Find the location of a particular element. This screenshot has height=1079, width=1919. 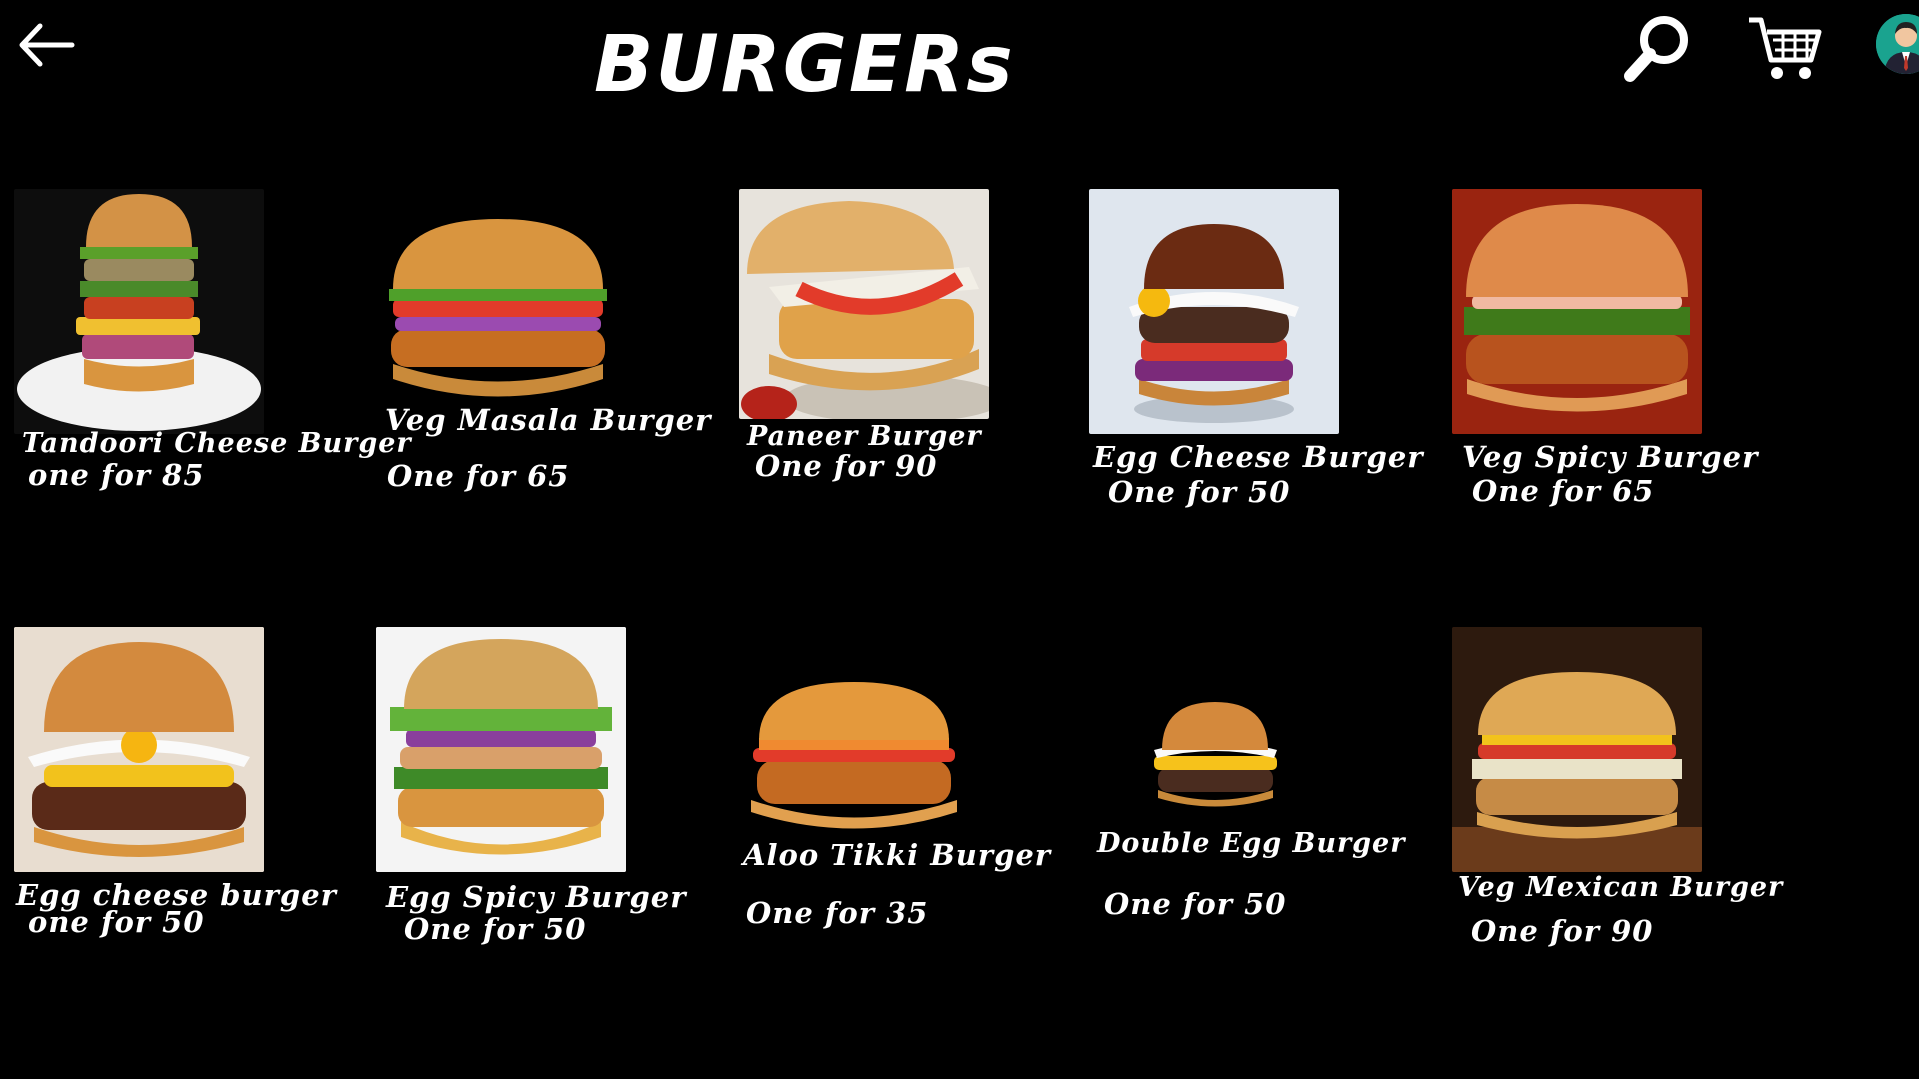

product-price: one for 85 is located at coordinates (116, 475).